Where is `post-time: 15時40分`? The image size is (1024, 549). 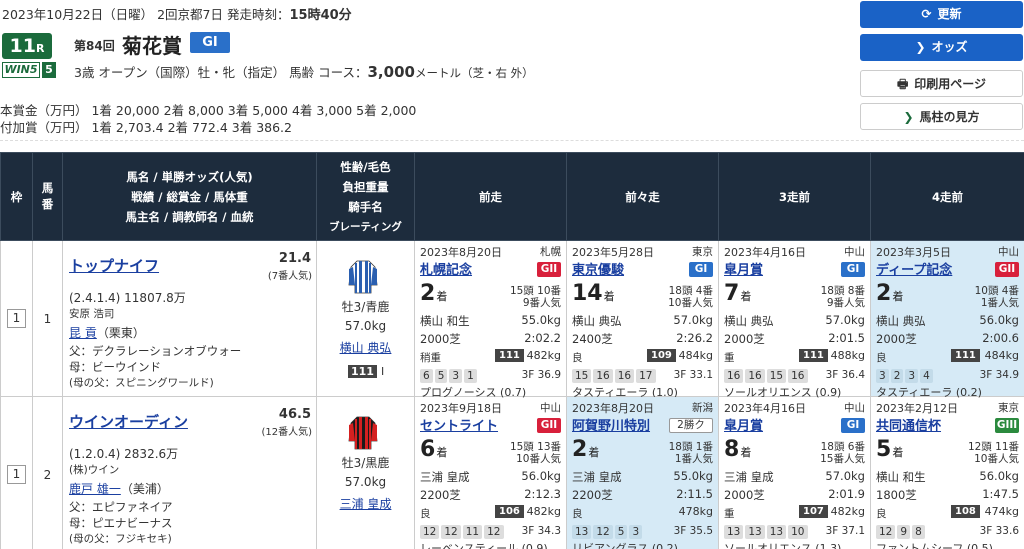
post-time: 15時40分 is located at coordinates (320, 15).